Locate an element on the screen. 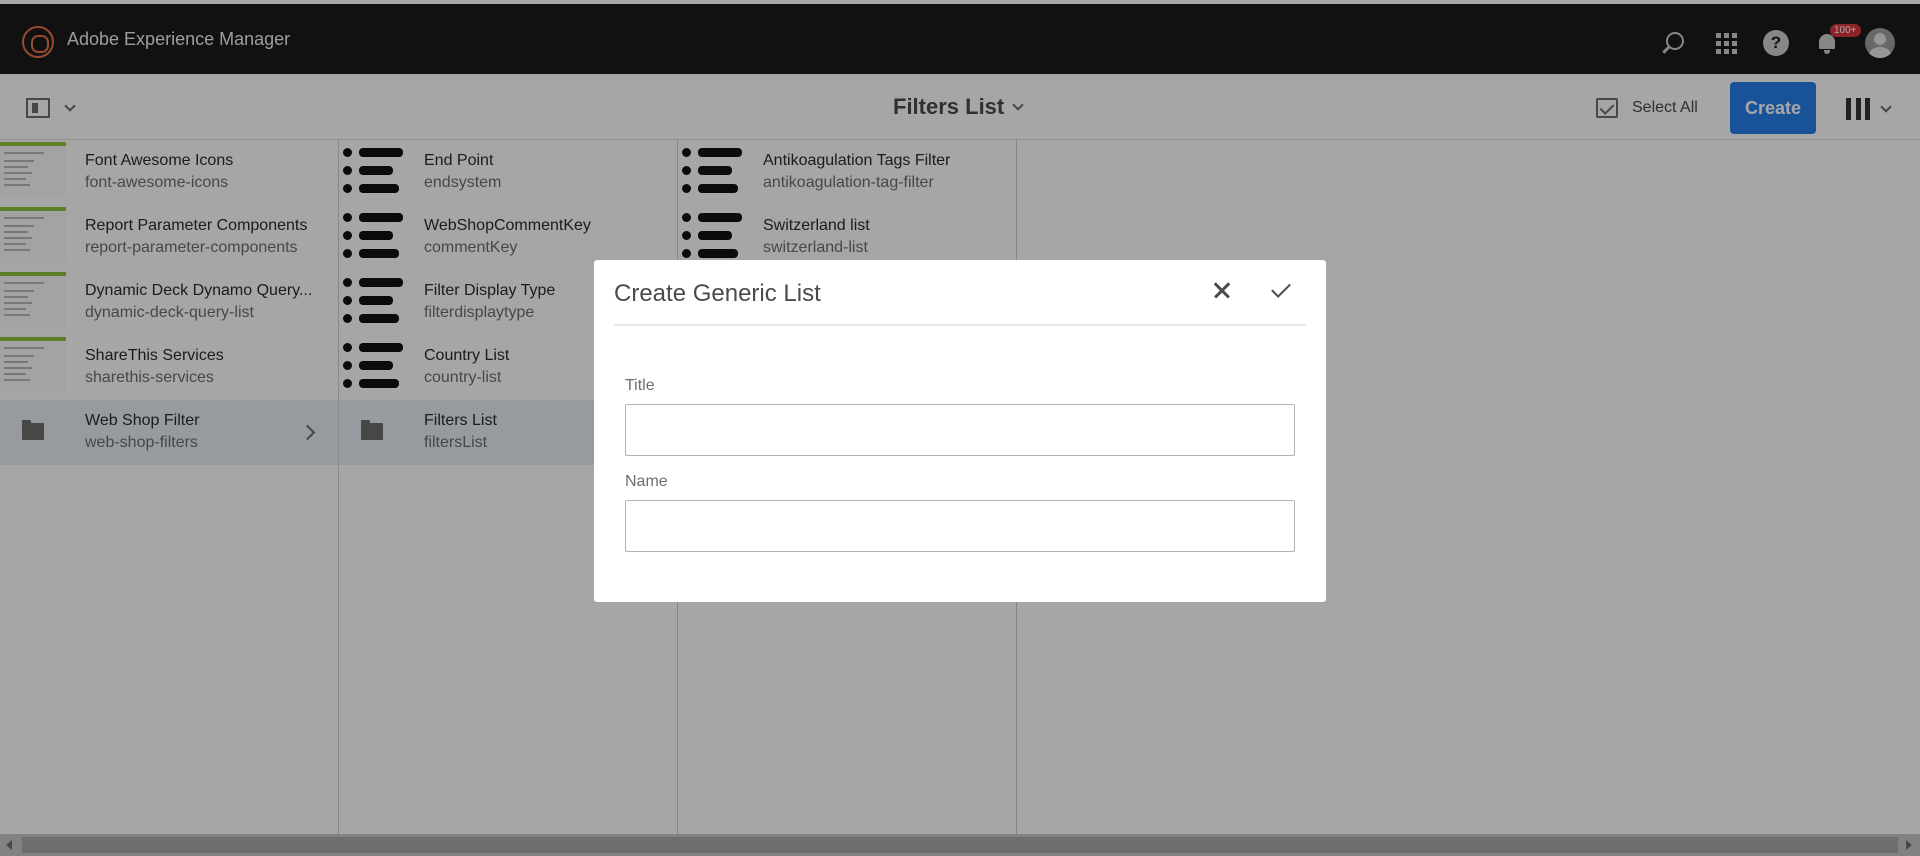 The height and width of the screenshot is (856, 1920). divider is located at coordinates (960, 325).